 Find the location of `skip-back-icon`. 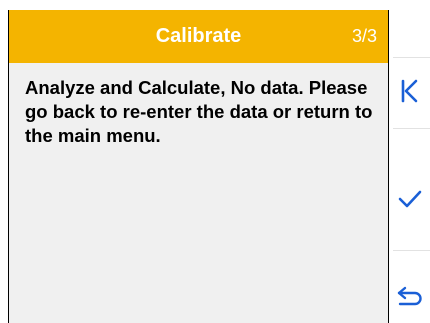

skip-back-icon is located at coordinates (410, 93).